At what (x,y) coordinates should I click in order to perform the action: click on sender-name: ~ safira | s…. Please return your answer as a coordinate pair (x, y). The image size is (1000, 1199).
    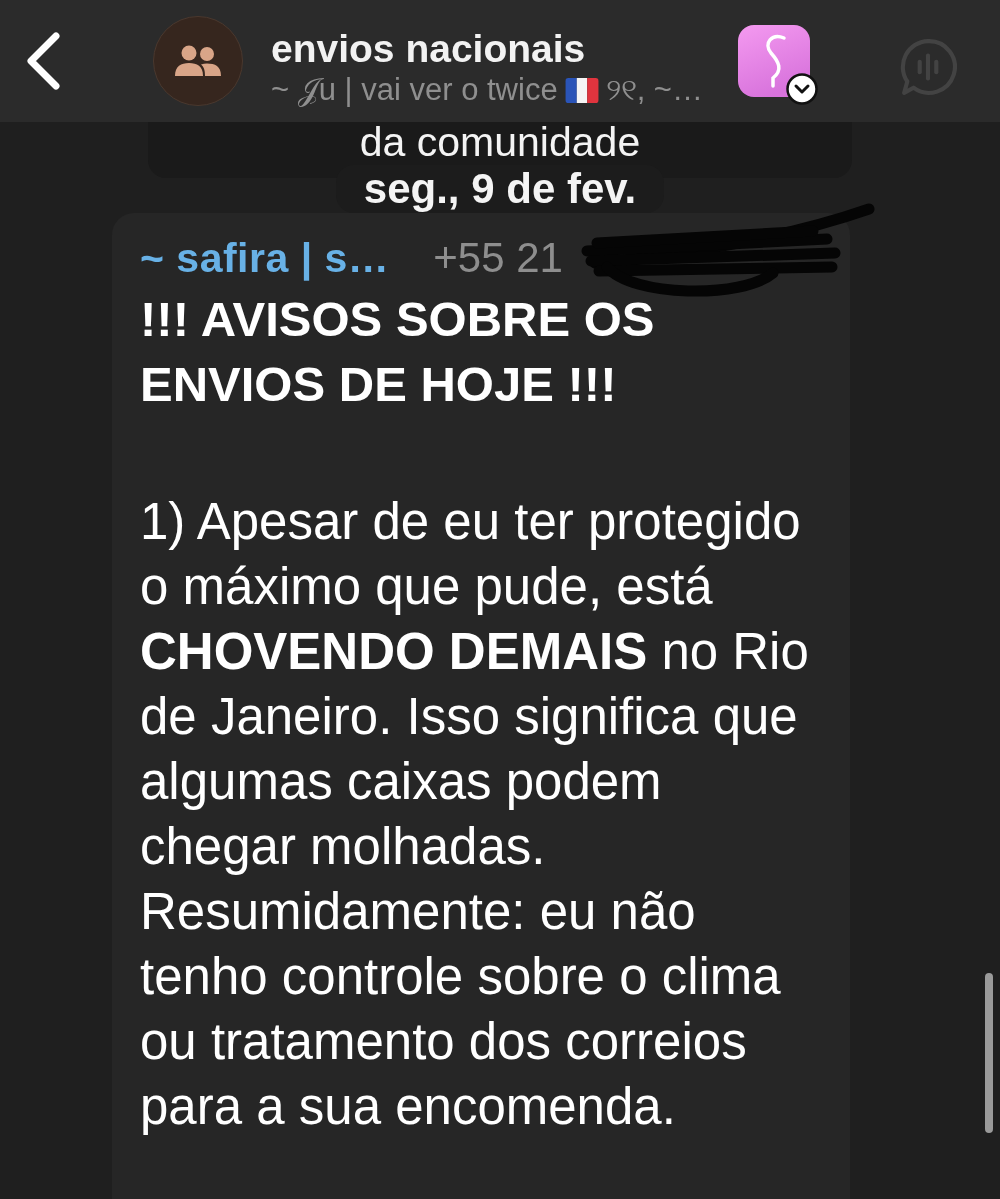
    Looking at the image, I should click on (265, 258).